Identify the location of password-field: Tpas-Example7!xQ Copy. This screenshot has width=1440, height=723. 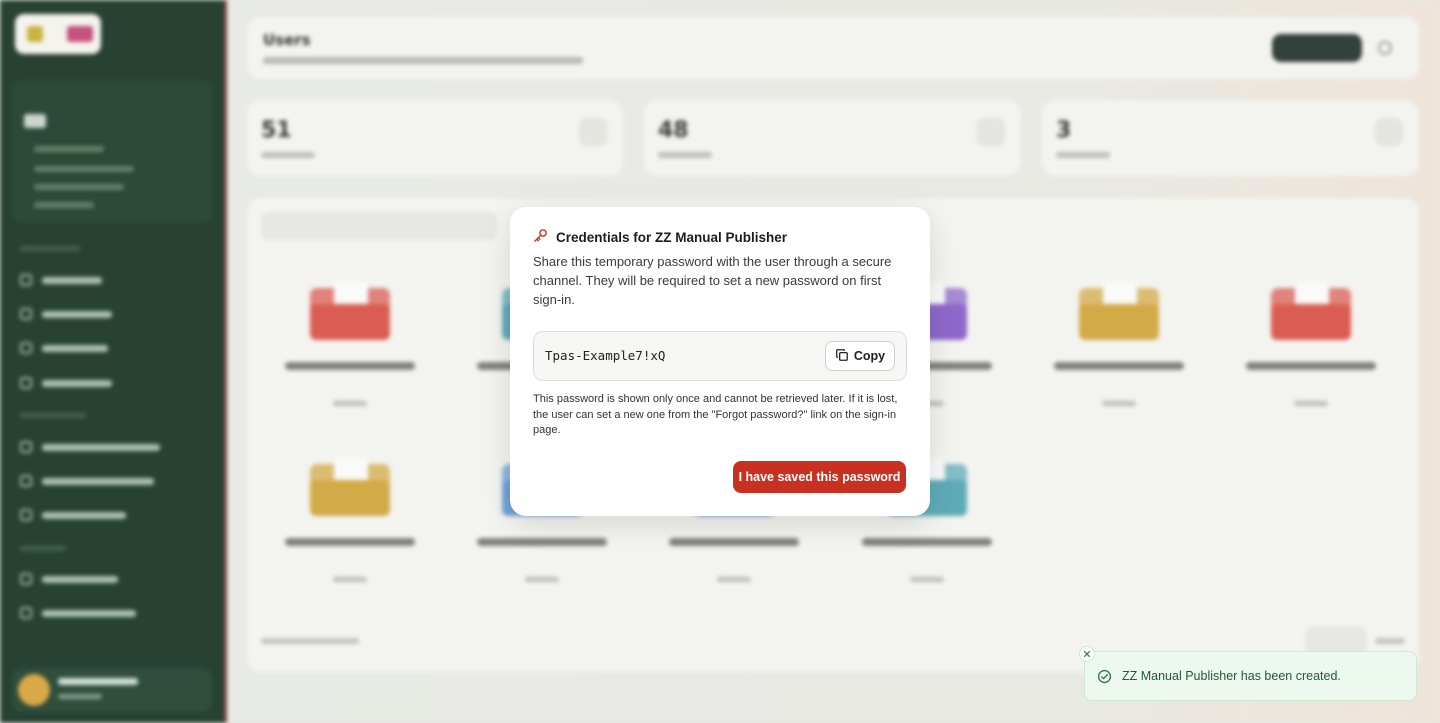
(720, 356).